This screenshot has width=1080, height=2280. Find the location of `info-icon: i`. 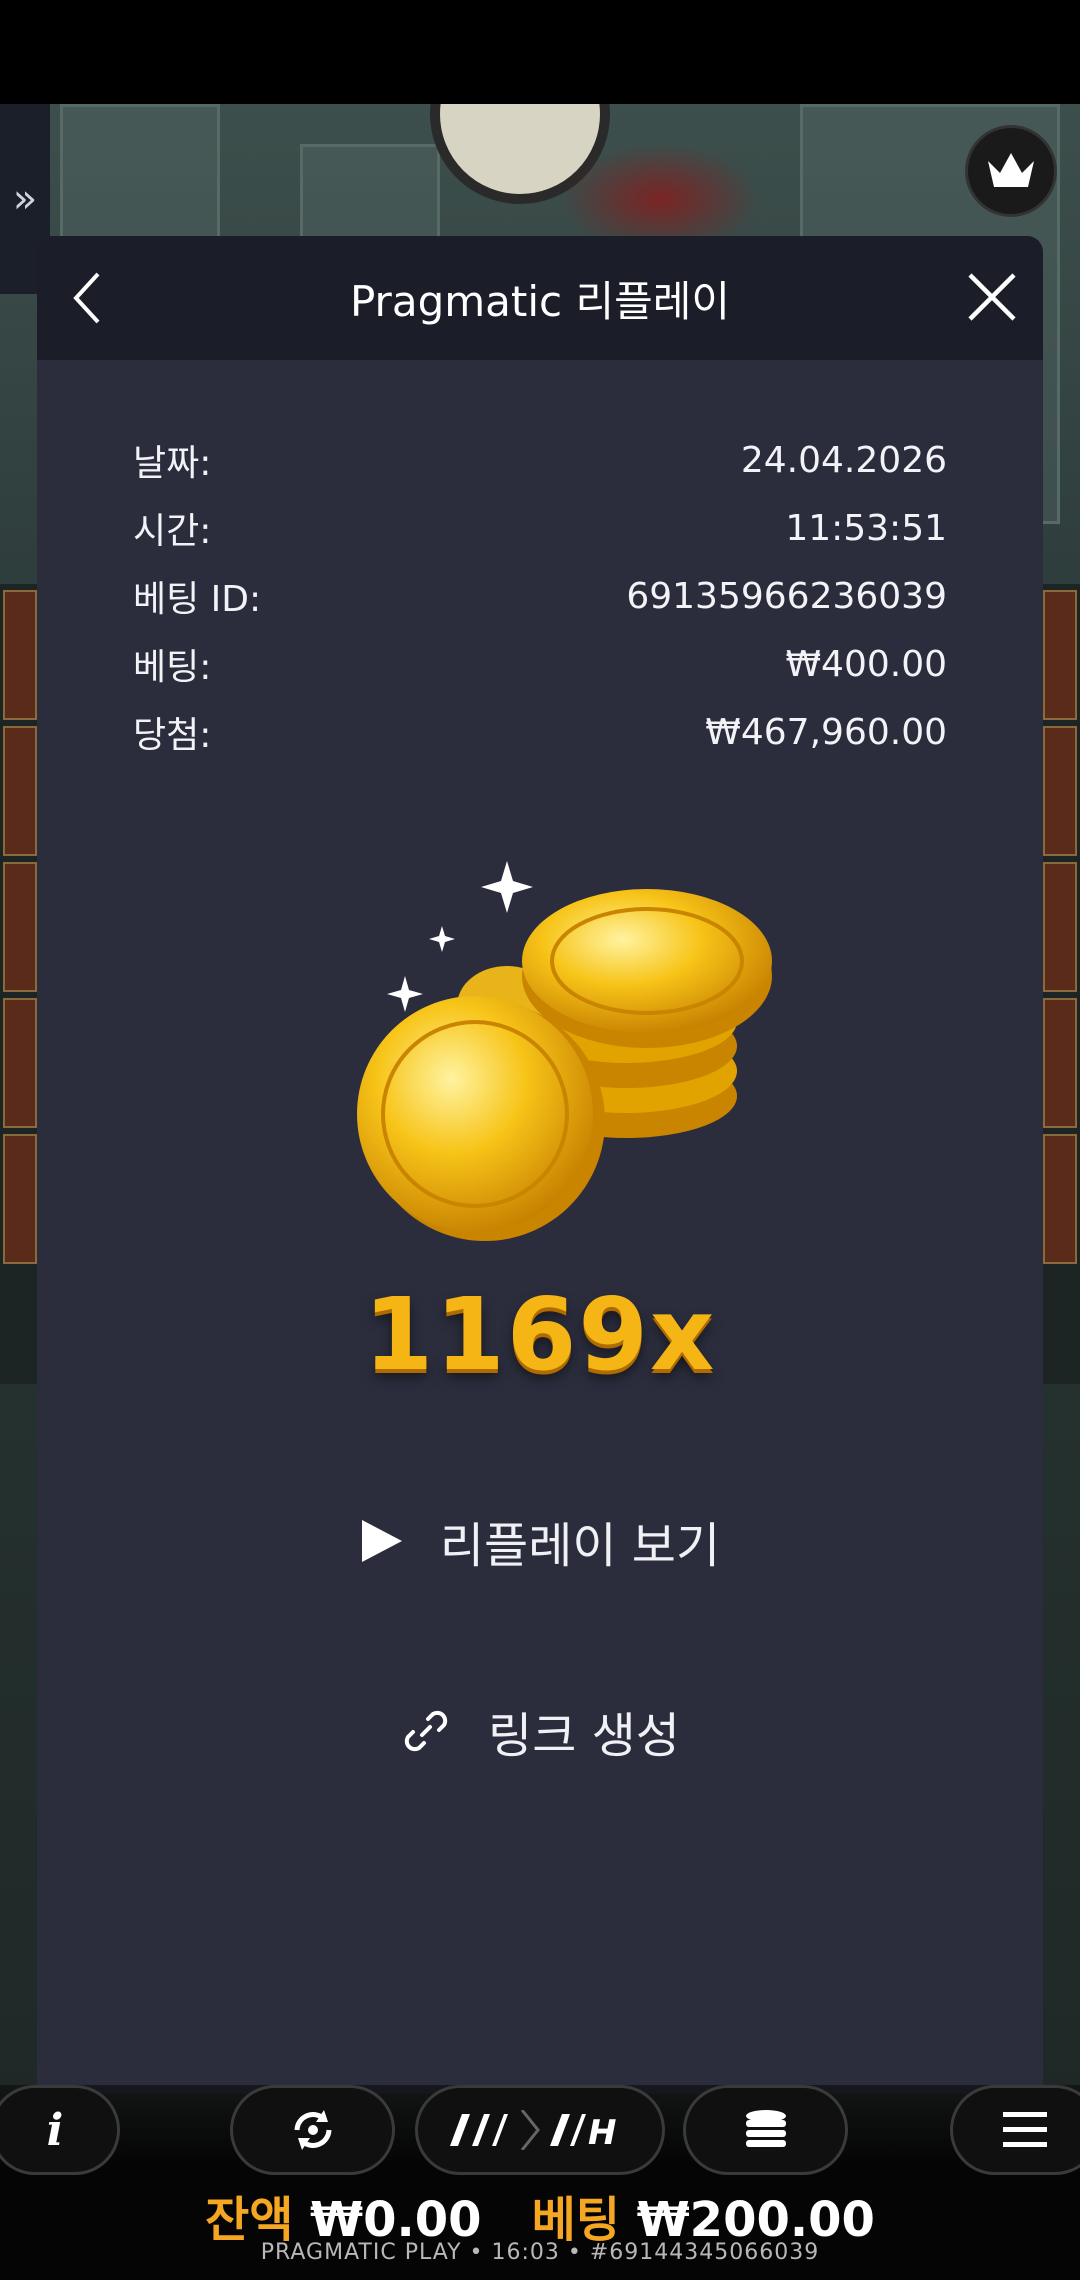

info-icon: i is located at coordinates (55, 2130).